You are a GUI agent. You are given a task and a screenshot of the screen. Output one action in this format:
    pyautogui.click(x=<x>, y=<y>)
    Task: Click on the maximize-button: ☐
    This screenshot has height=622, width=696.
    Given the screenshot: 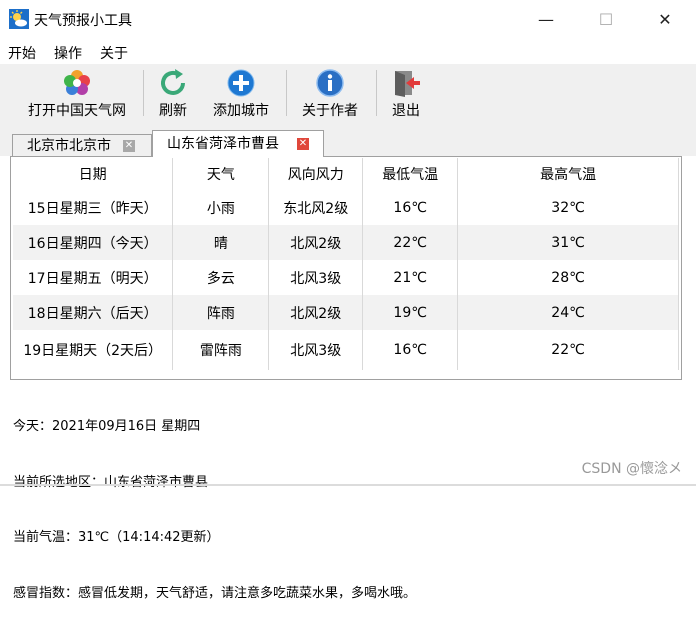 What is the action you would take?
    pyautogui.click(x=606, y=20)
    